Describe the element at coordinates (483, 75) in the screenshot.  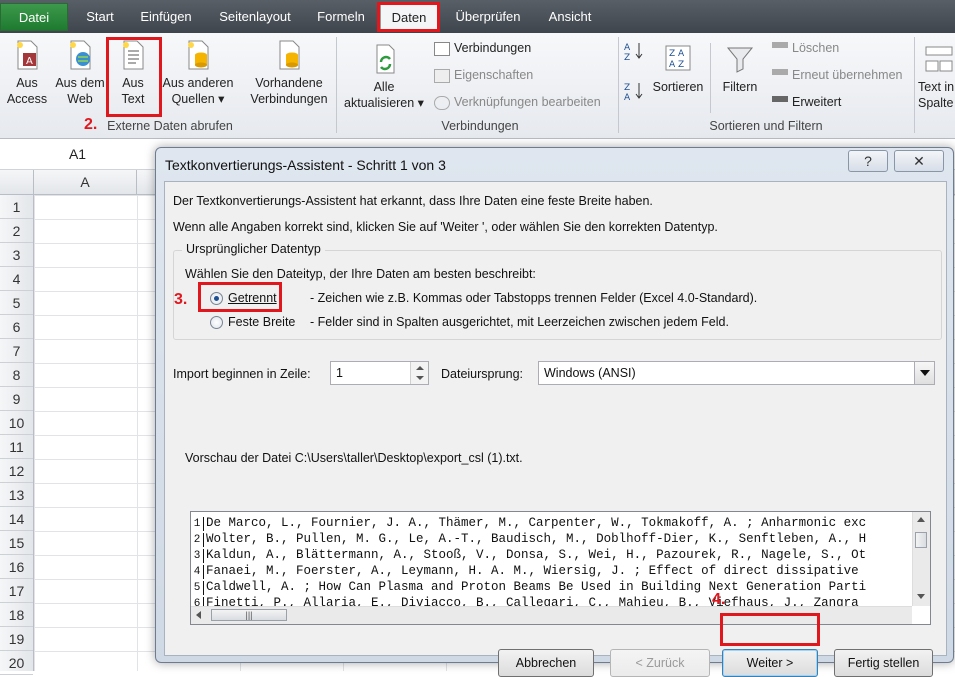
I see `properties-button: Eigenschaften` at that location.